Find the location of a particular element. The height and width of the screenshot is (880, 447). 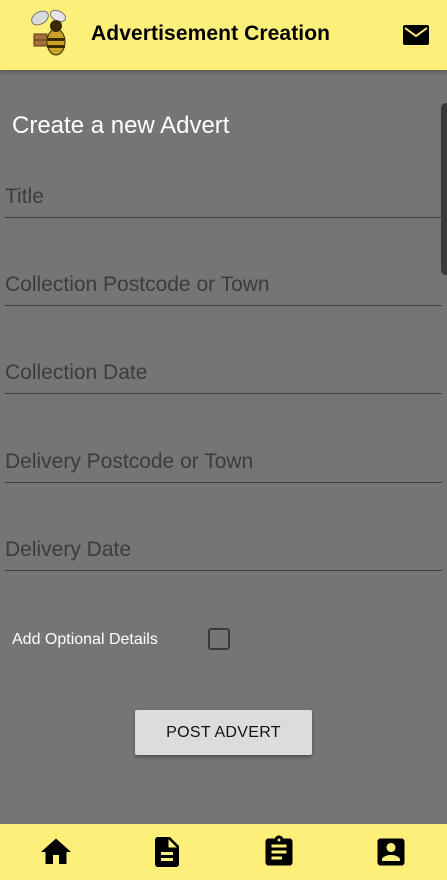

mail-icon is located at coordinates (416, 35).